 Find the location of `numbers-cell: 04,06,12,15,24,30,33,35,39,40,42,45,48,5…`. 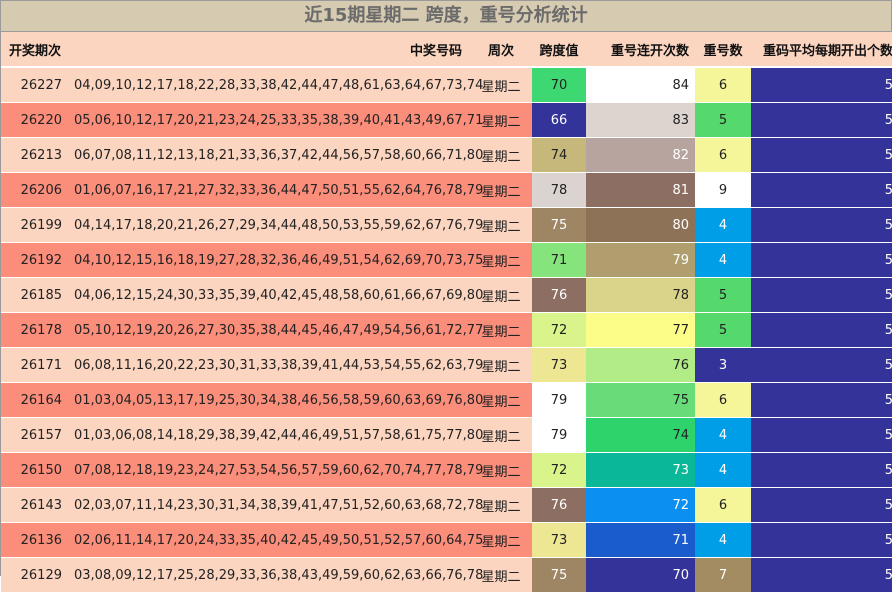

numbers-cell: 04,06,12,15,24,30,33,35,39,40,42,45,48,5… is located at coordinates (275, 295).